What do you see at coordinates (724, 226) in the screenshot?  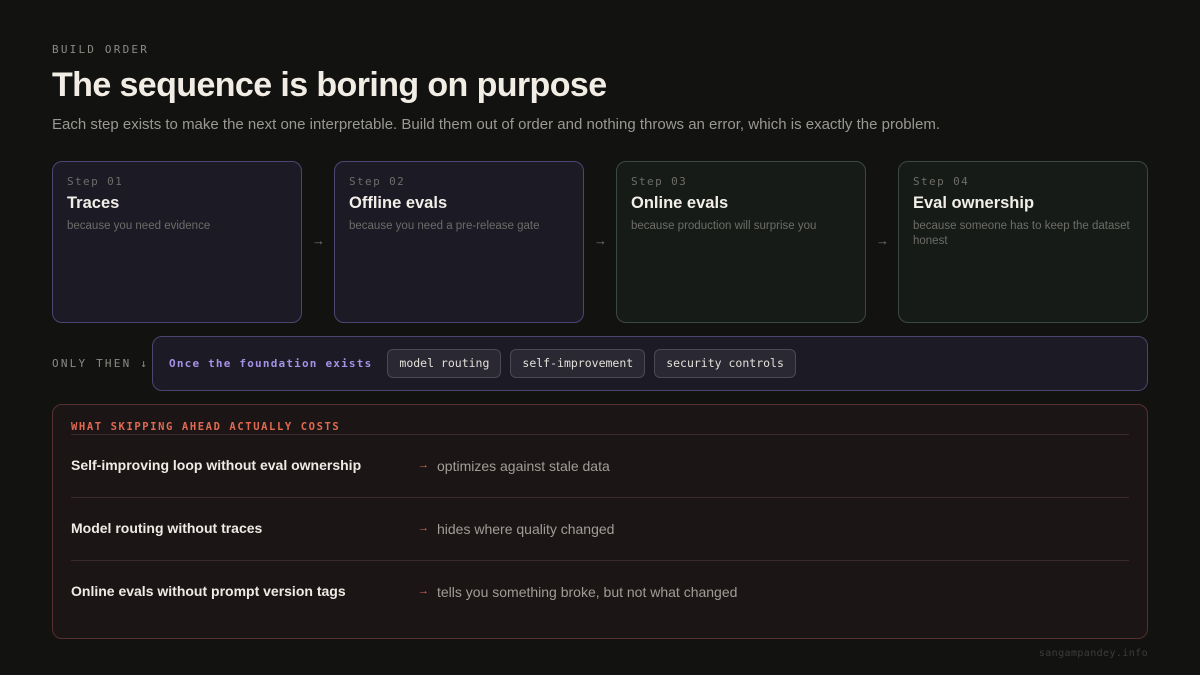 I see `step-description: because production will surprise you` at bounding box center [724, 226].